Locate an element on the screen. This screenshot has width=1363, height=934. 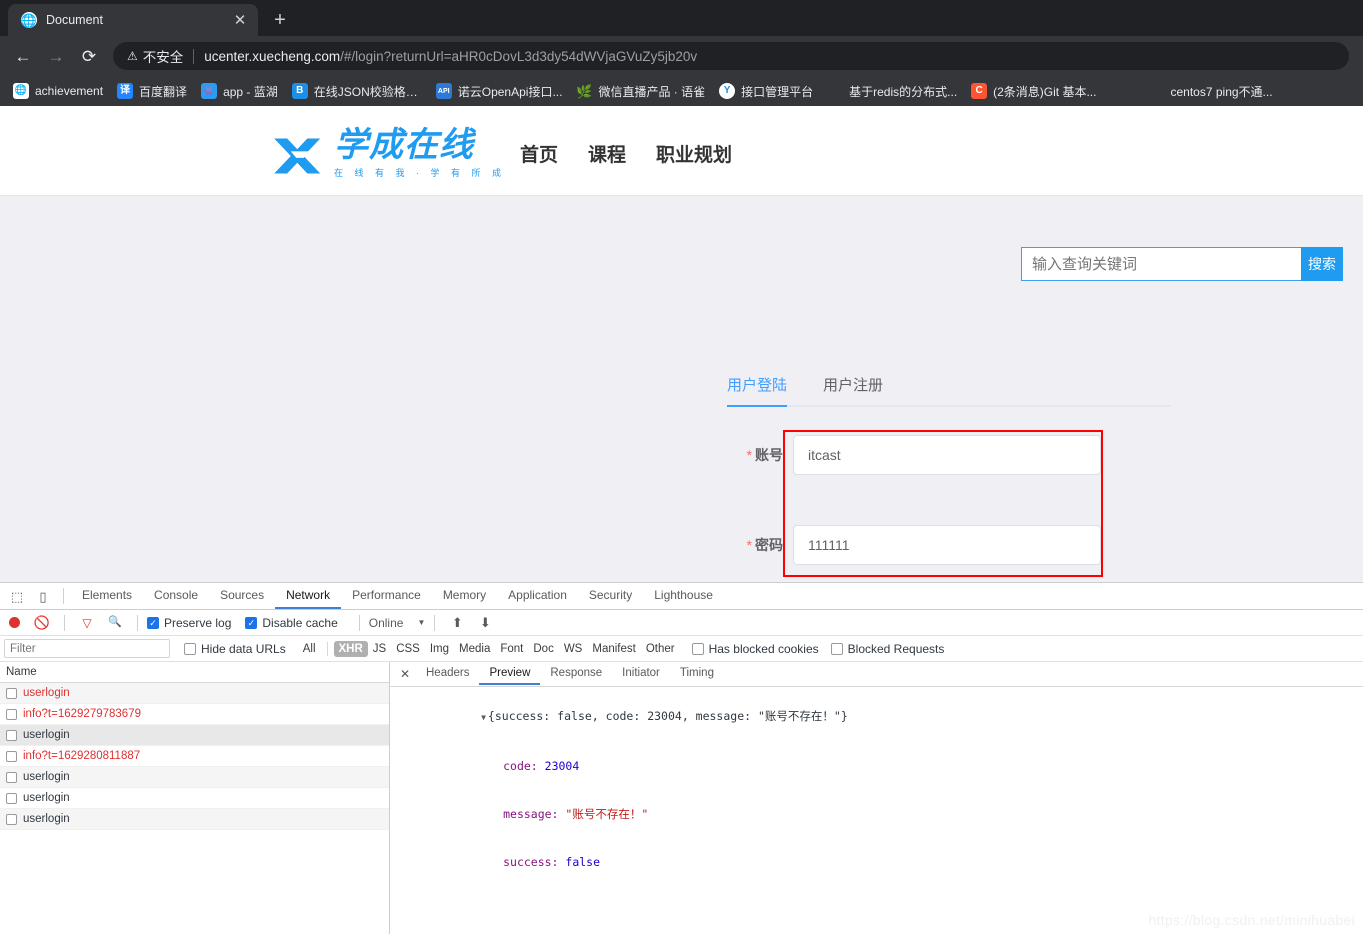
tab-sources: Sources is located at coordinates (242, 596).